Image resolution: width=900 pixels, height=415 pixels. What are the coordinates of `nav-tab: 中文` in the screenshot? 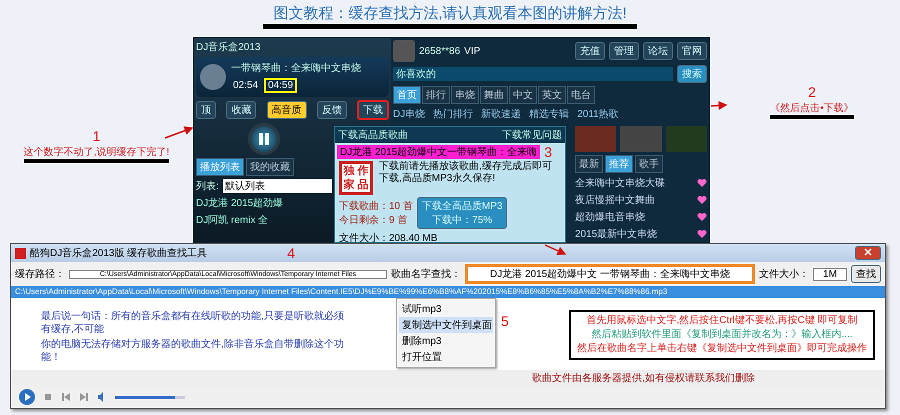 It's located at (523, 95).